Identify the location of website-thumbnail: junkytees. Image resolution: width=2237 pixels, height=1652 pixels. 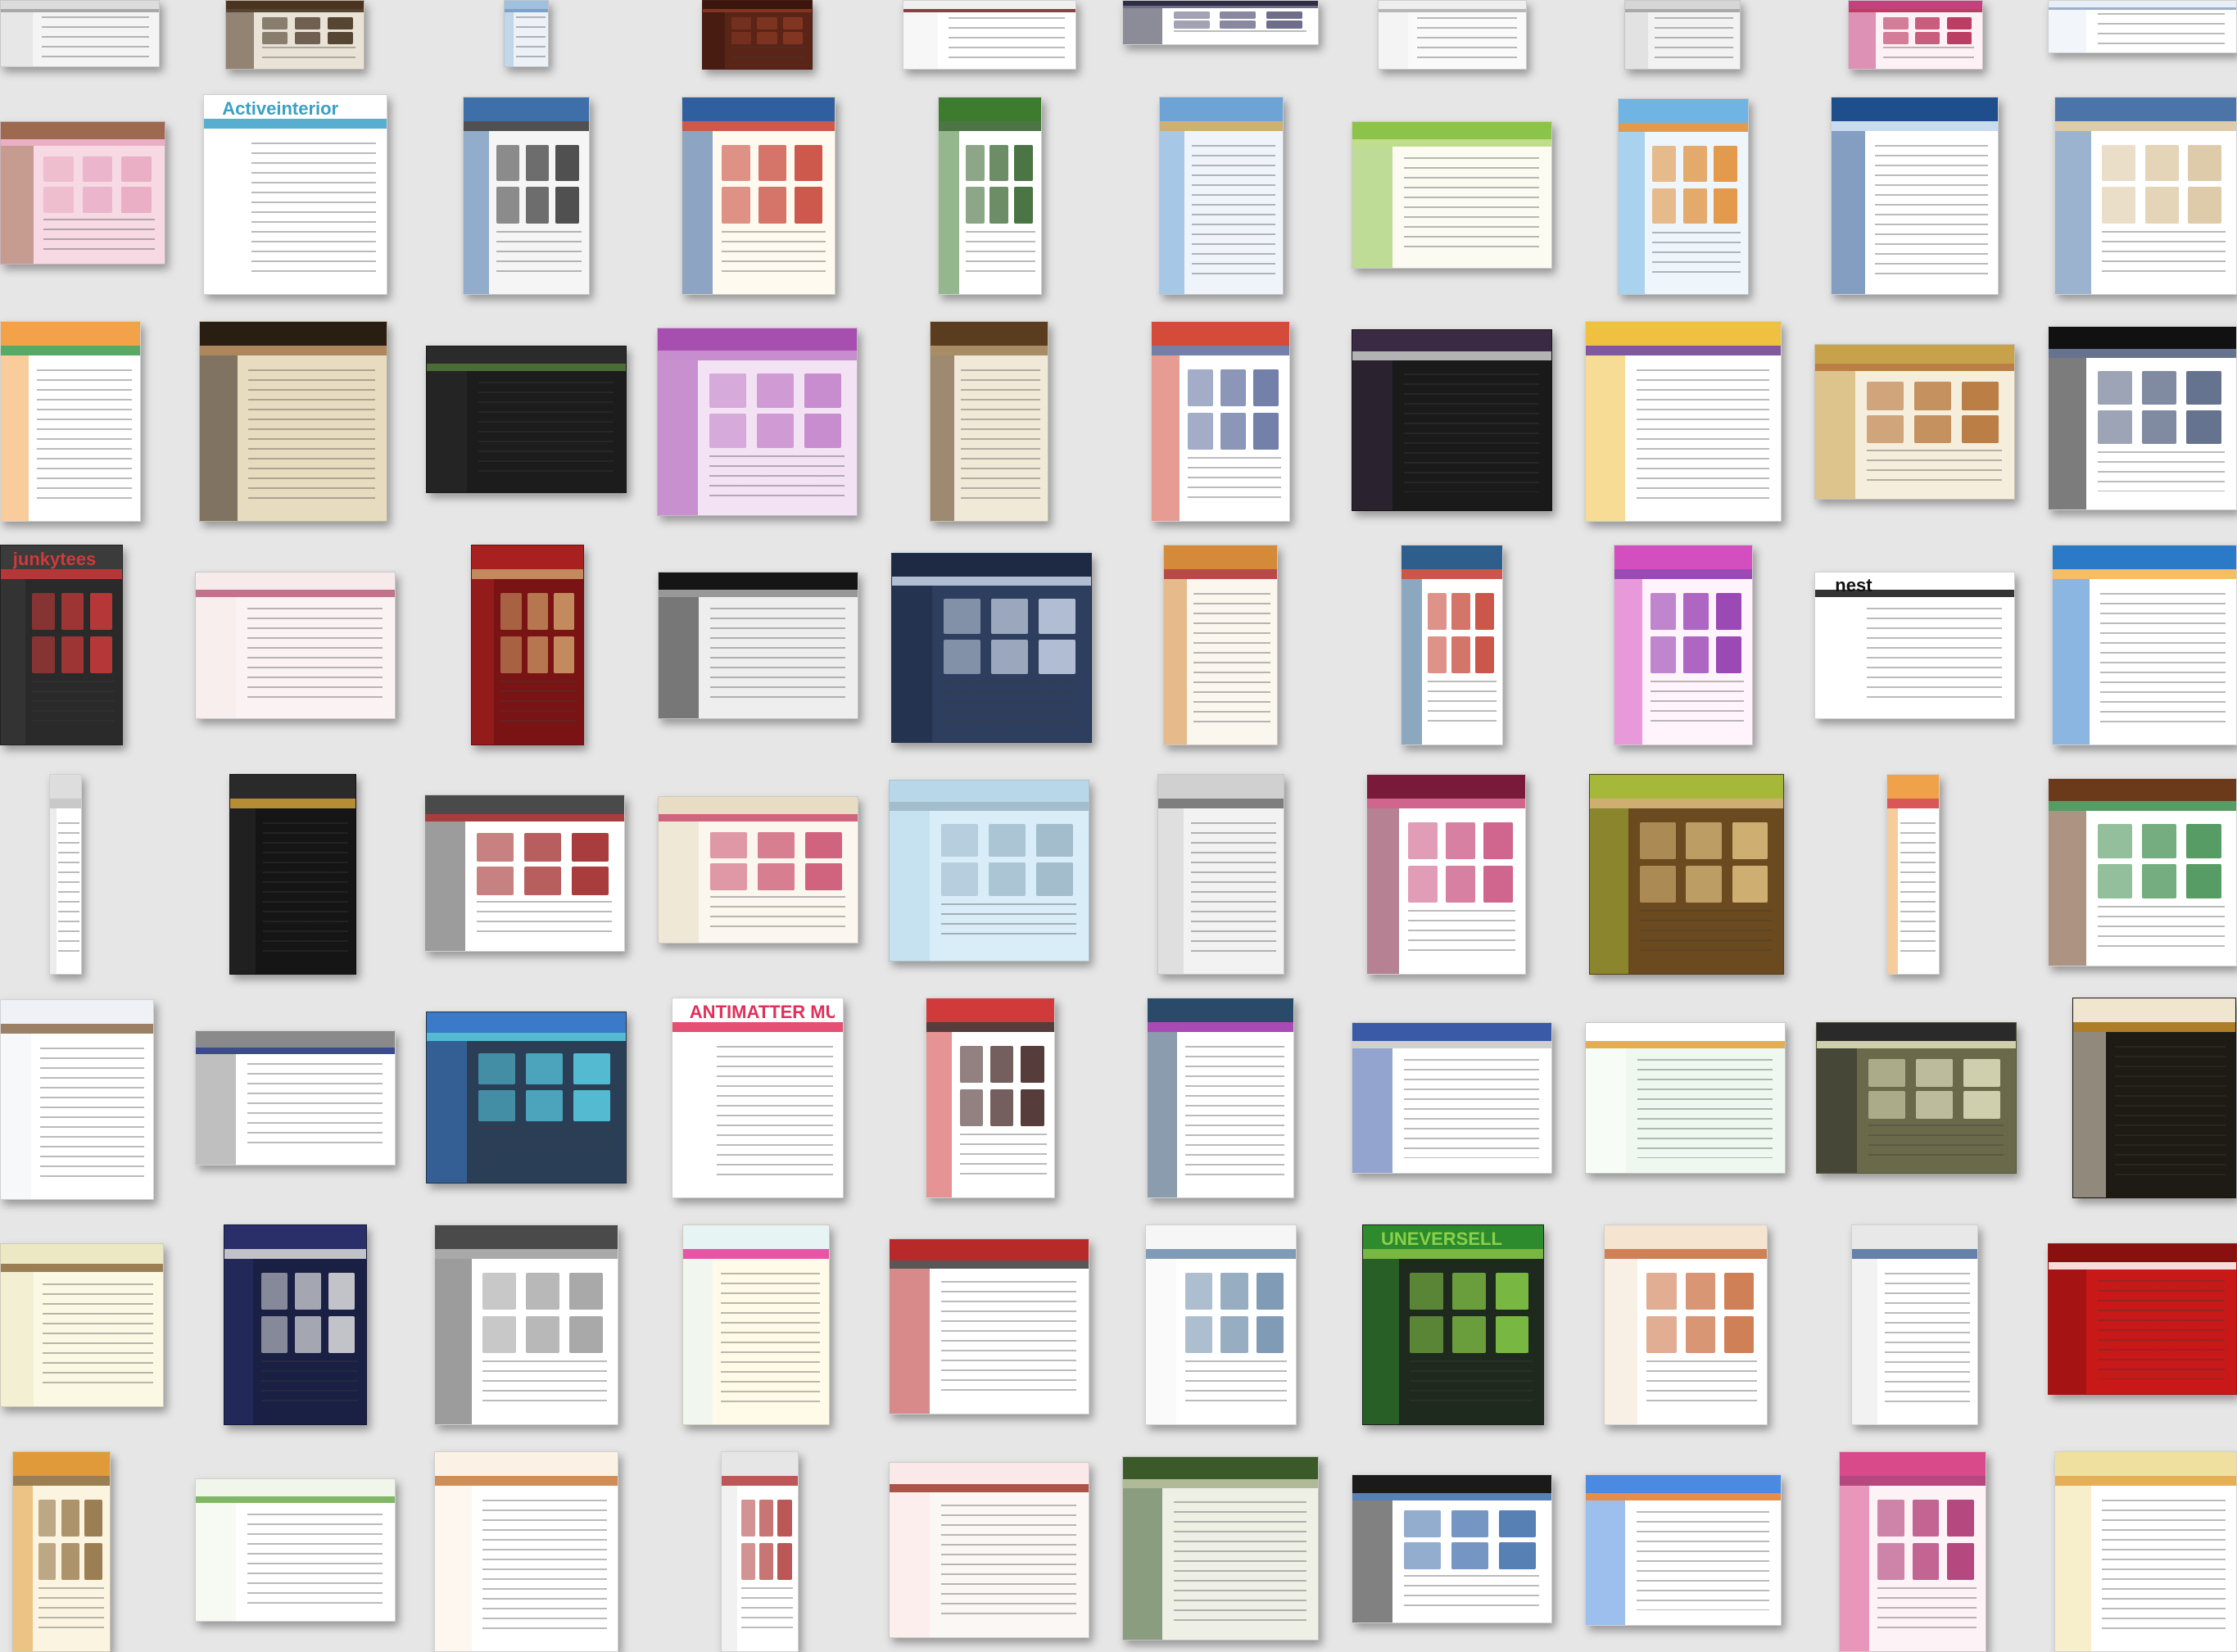
(61, 645).